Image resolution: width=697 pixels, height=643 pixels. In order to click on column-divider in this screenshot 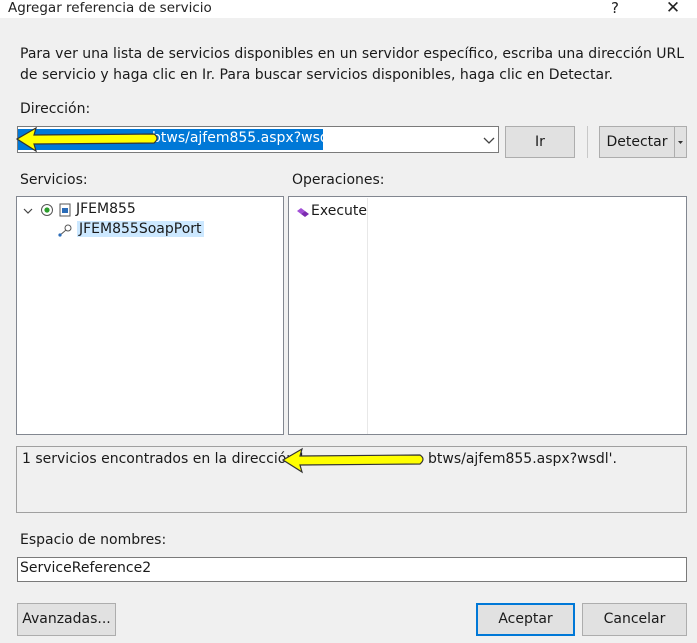, I will do `click(367, 316)`.